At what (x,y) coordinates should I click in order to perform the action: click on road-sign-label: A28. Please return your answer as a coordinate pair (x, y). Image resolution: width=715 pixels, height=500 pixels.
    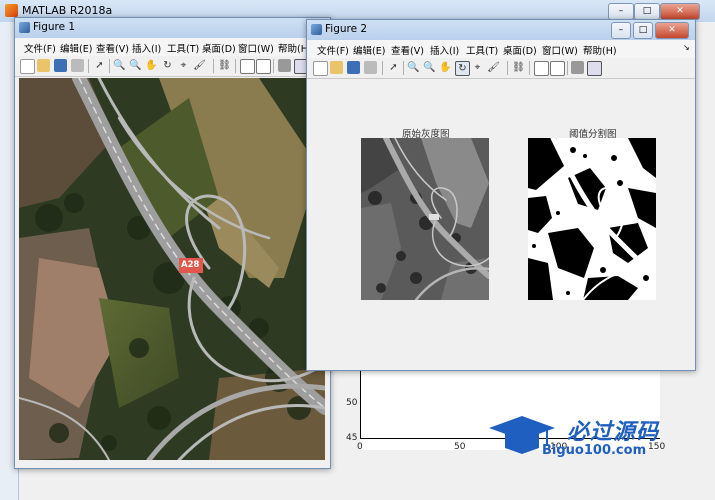
    Looking at the image, I should click on (190, 265).